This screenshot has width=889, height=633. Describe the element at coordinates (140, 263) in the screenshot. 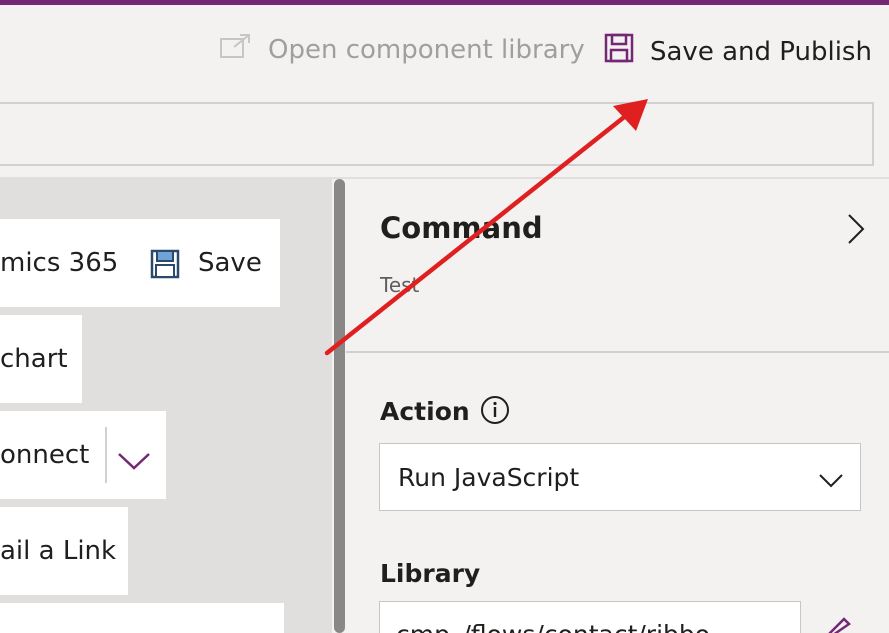

I see `command-button-dynamics: mics 365 Save` at that location.